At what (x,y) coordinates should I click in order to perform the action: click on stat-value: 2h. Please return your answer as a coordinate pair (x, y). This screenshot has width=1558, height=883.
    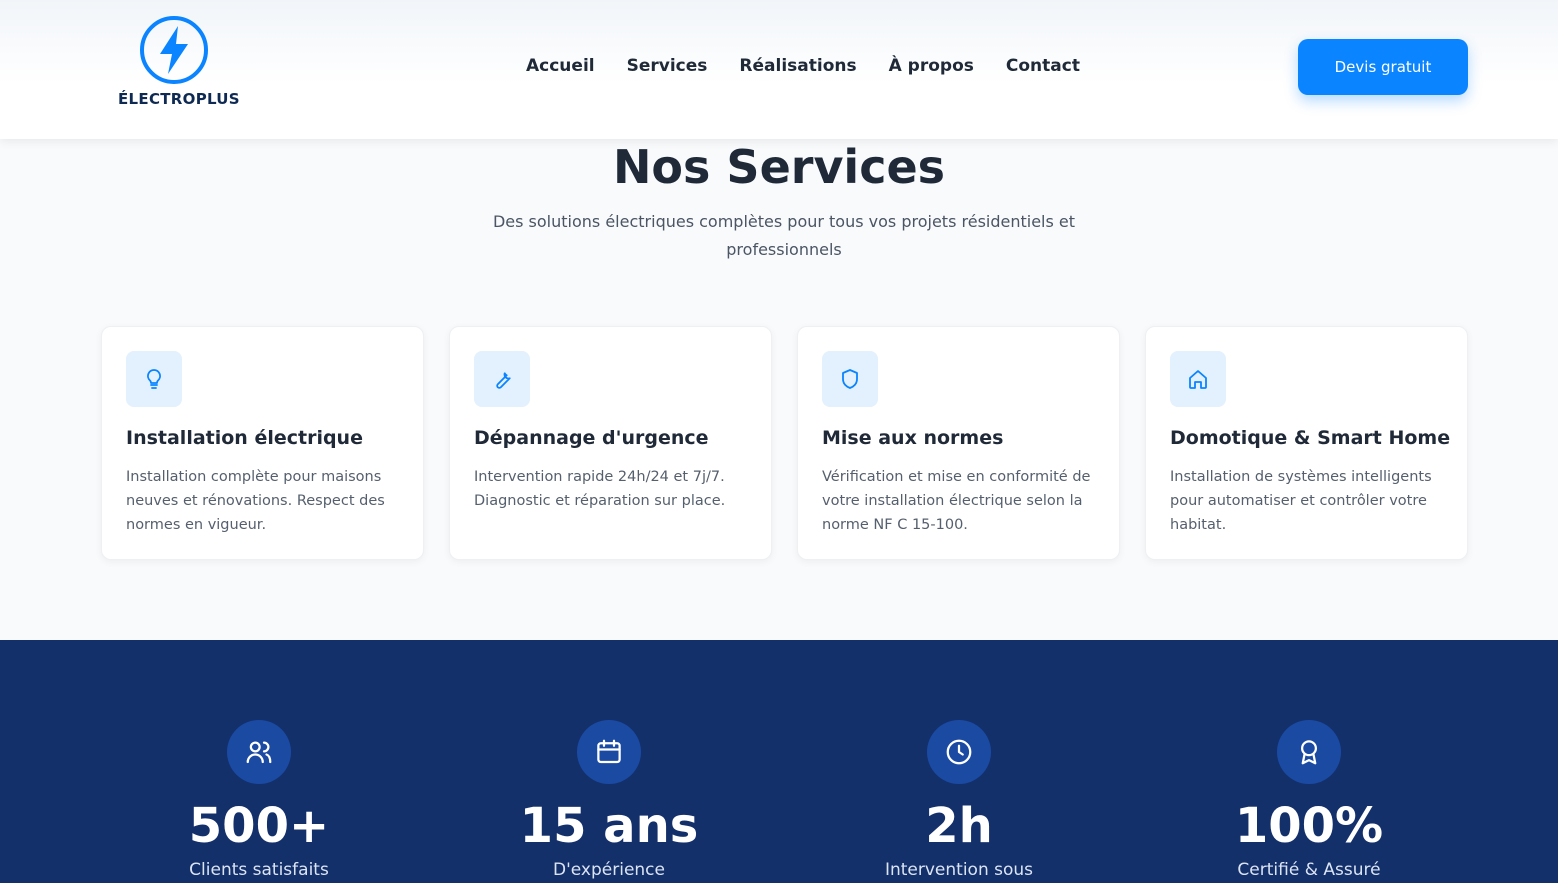
    Looking at the image, I should click on (959, 826).